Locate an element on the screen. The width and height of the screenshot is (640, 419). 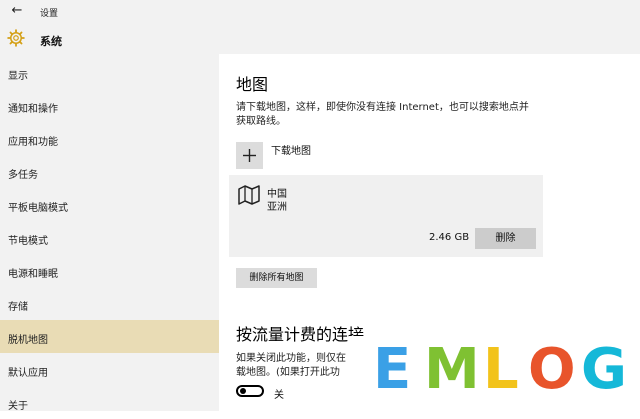
maps-heading: 地图 is located at coordinates (252, 84).